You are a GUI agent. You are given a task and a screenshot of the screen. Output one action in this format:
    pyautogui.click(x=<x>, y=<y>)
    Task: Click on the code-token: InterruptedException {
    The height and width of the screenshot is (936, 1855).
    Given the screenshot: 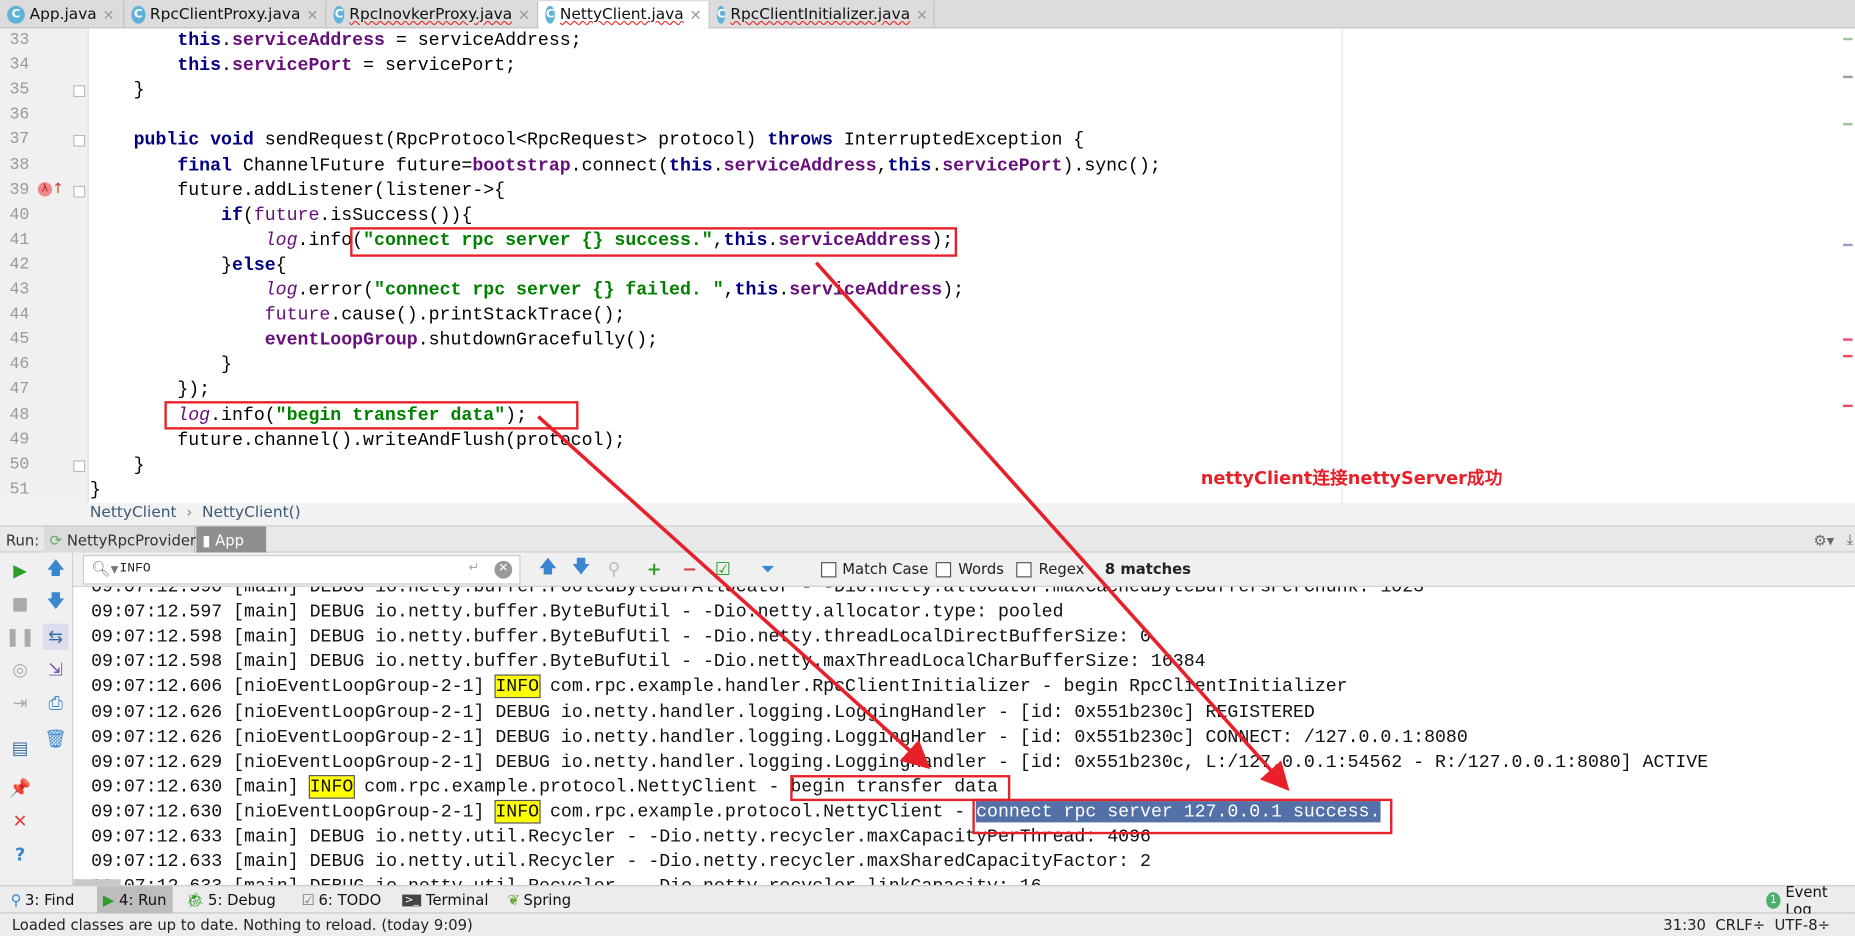 What is the action you would take?
    pyautogui.click(x=958, y=140)
    